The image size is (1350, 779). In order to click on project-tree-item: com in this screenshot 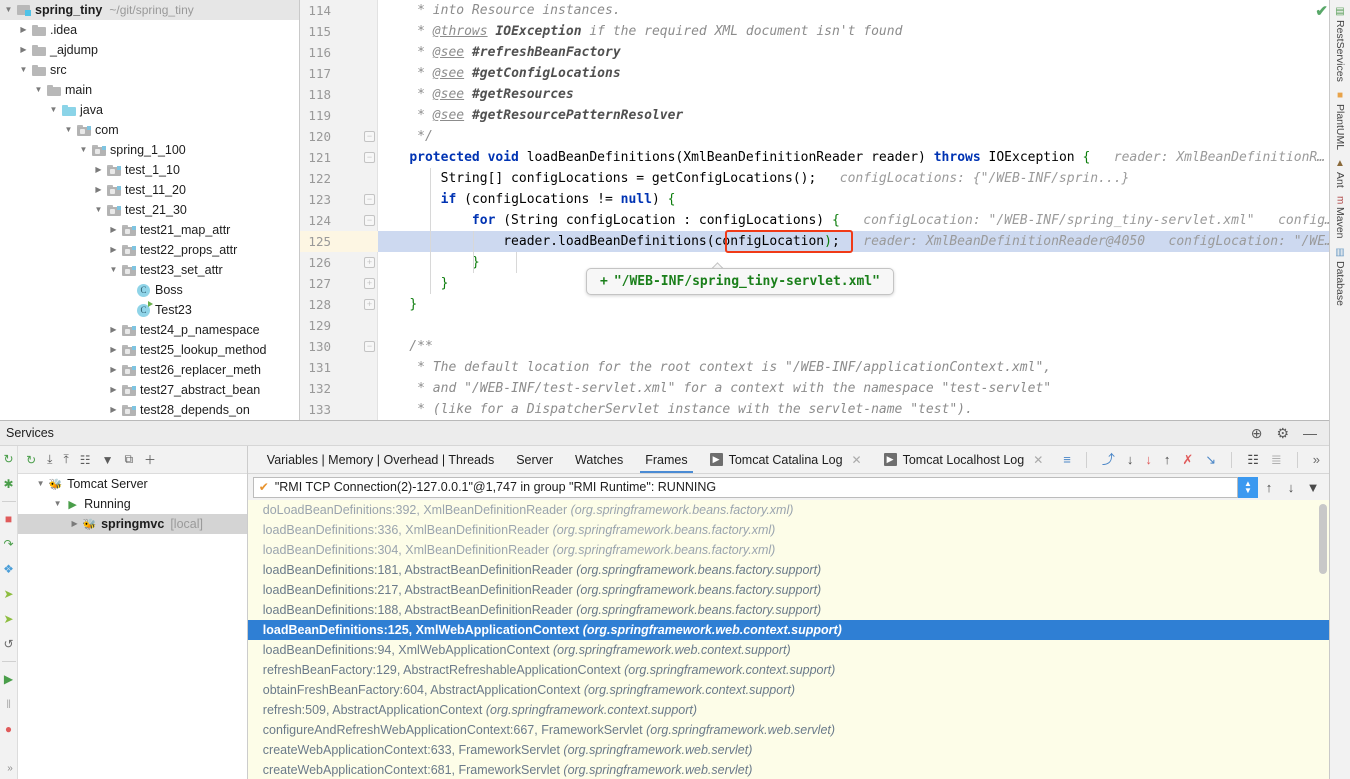, I will do `click(149, 130)`.